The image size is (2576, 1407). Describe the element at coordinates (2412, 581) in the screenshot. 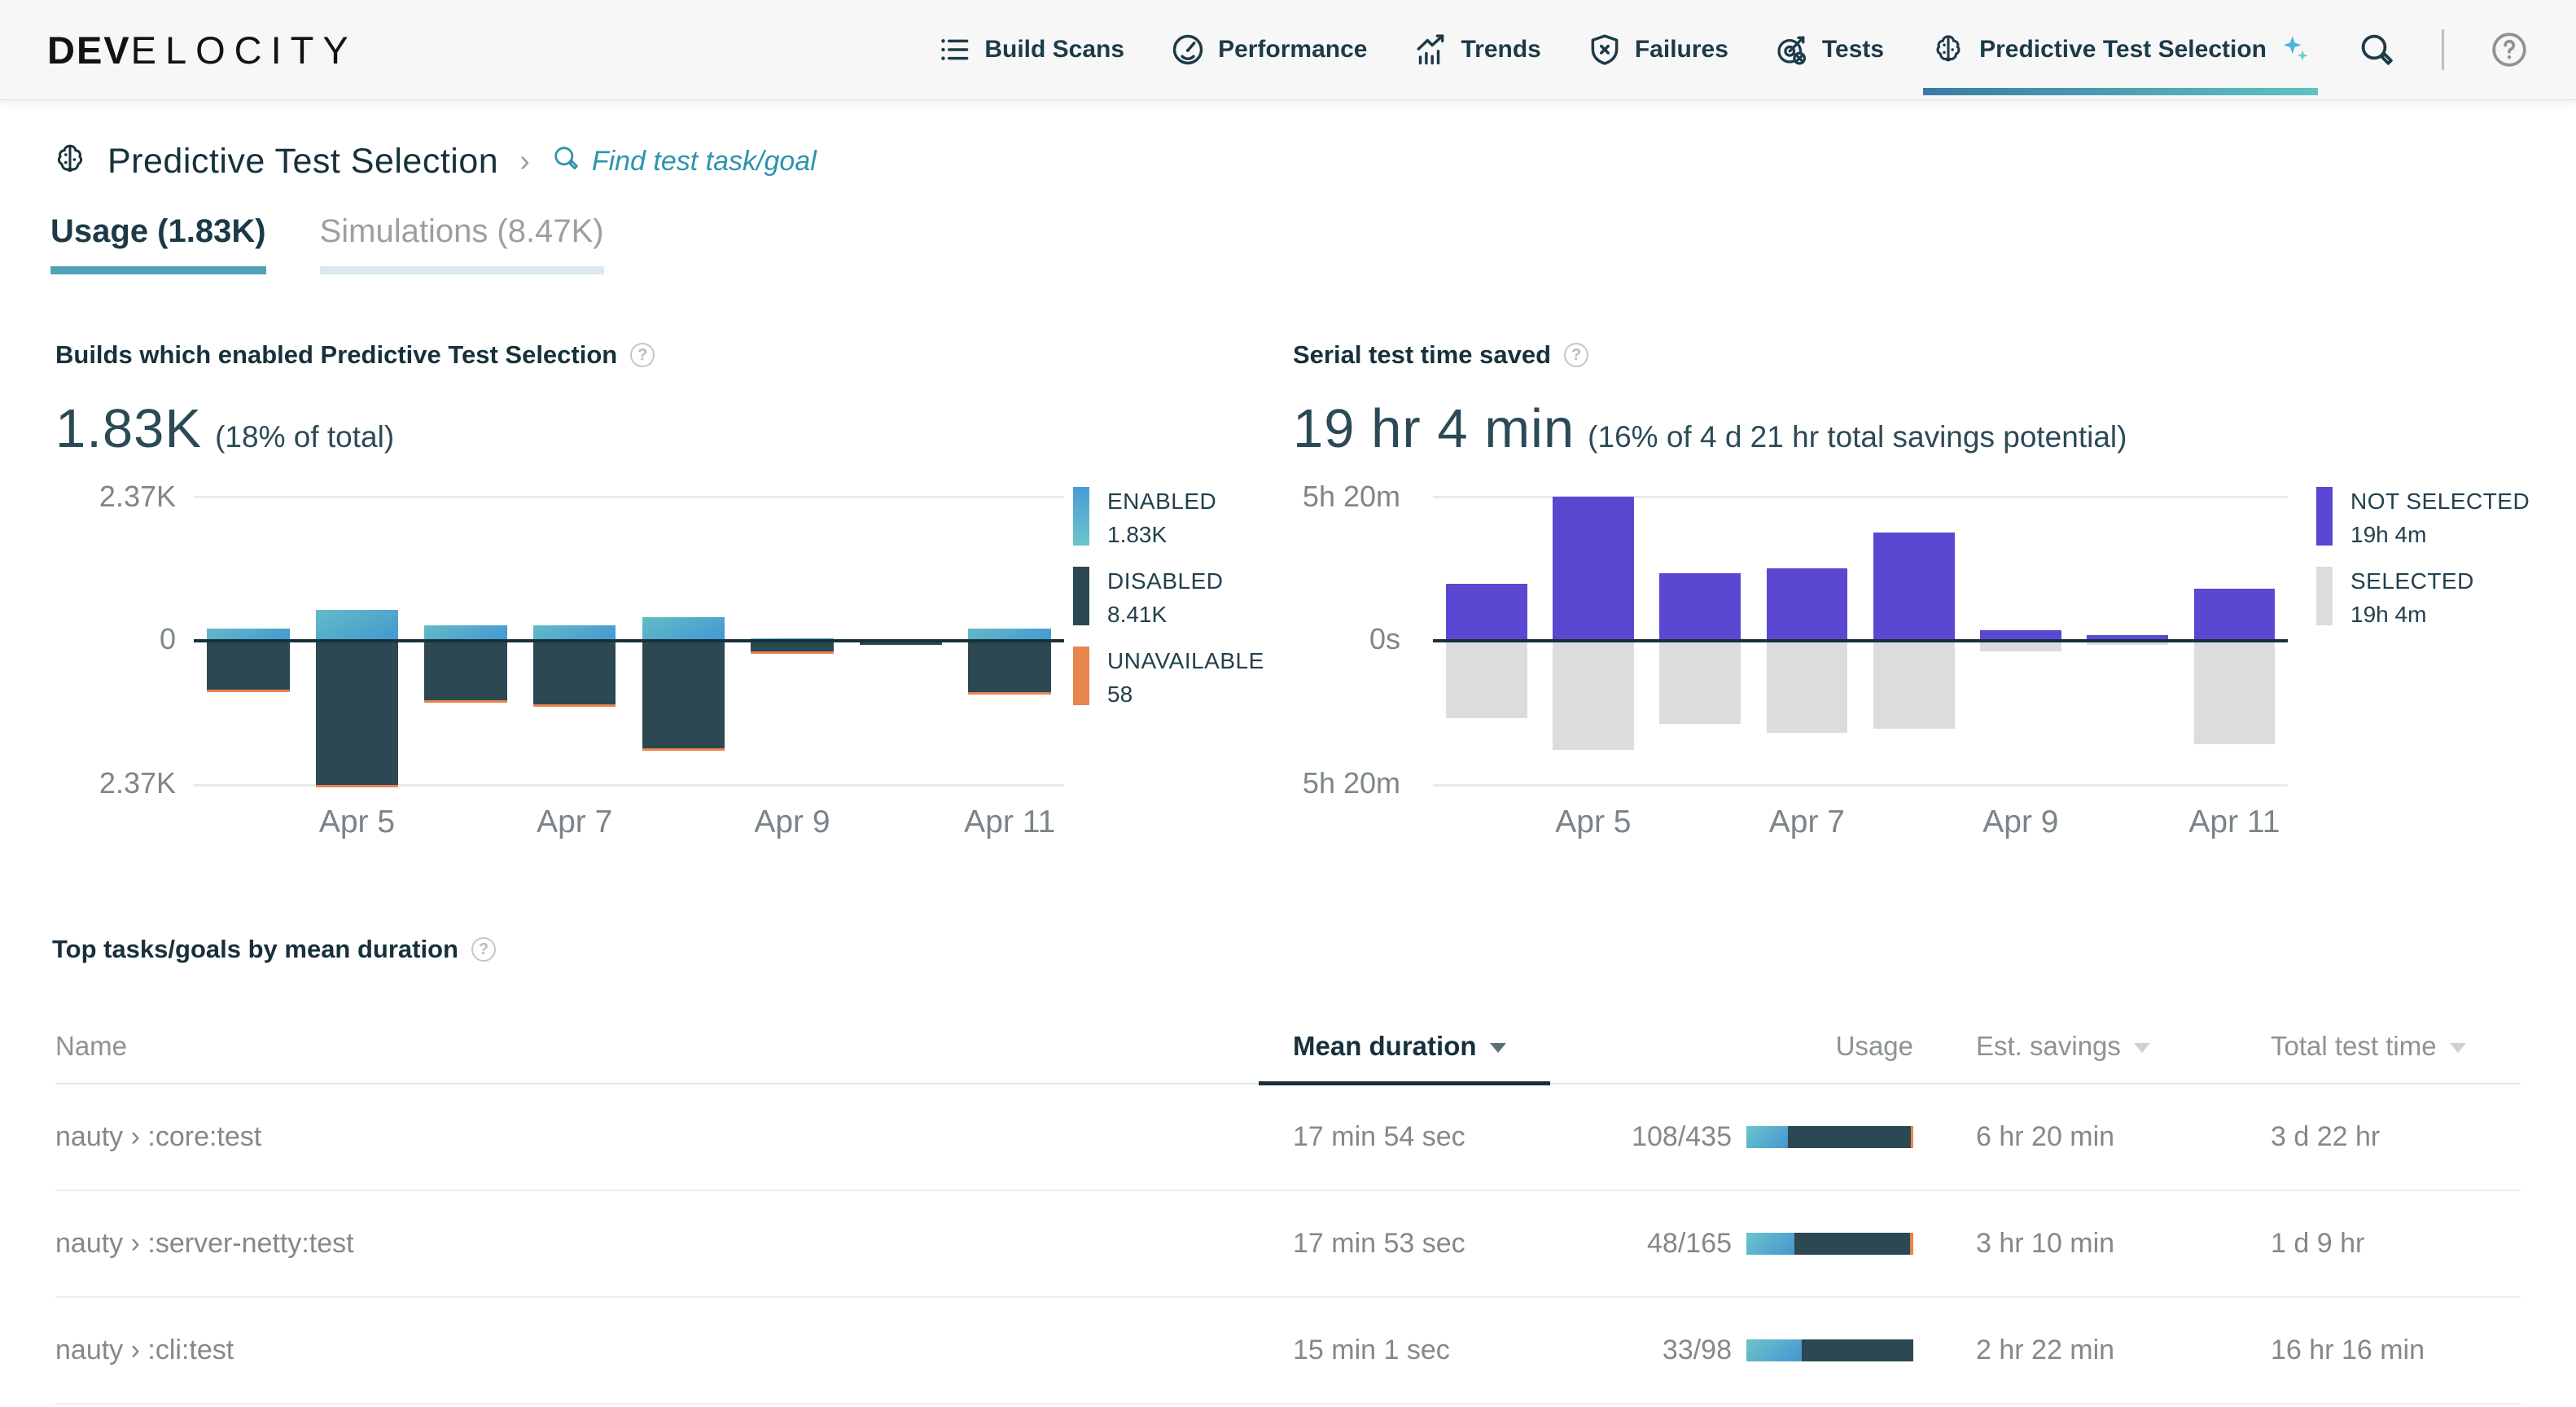

I see `legend-label: SELECTED` at that location.